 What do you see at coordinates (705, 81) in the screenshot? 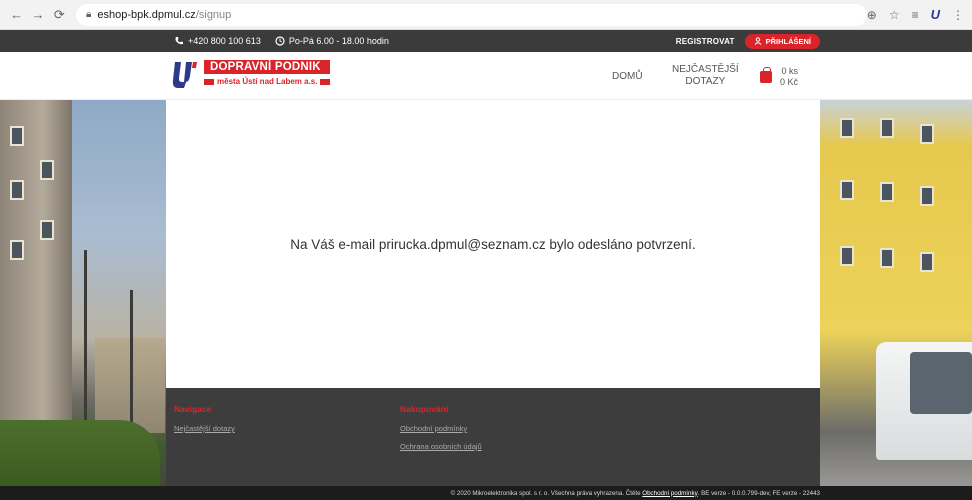
I see `nav-faq-line2: DOTAZY` at bounding box center [705, 81].